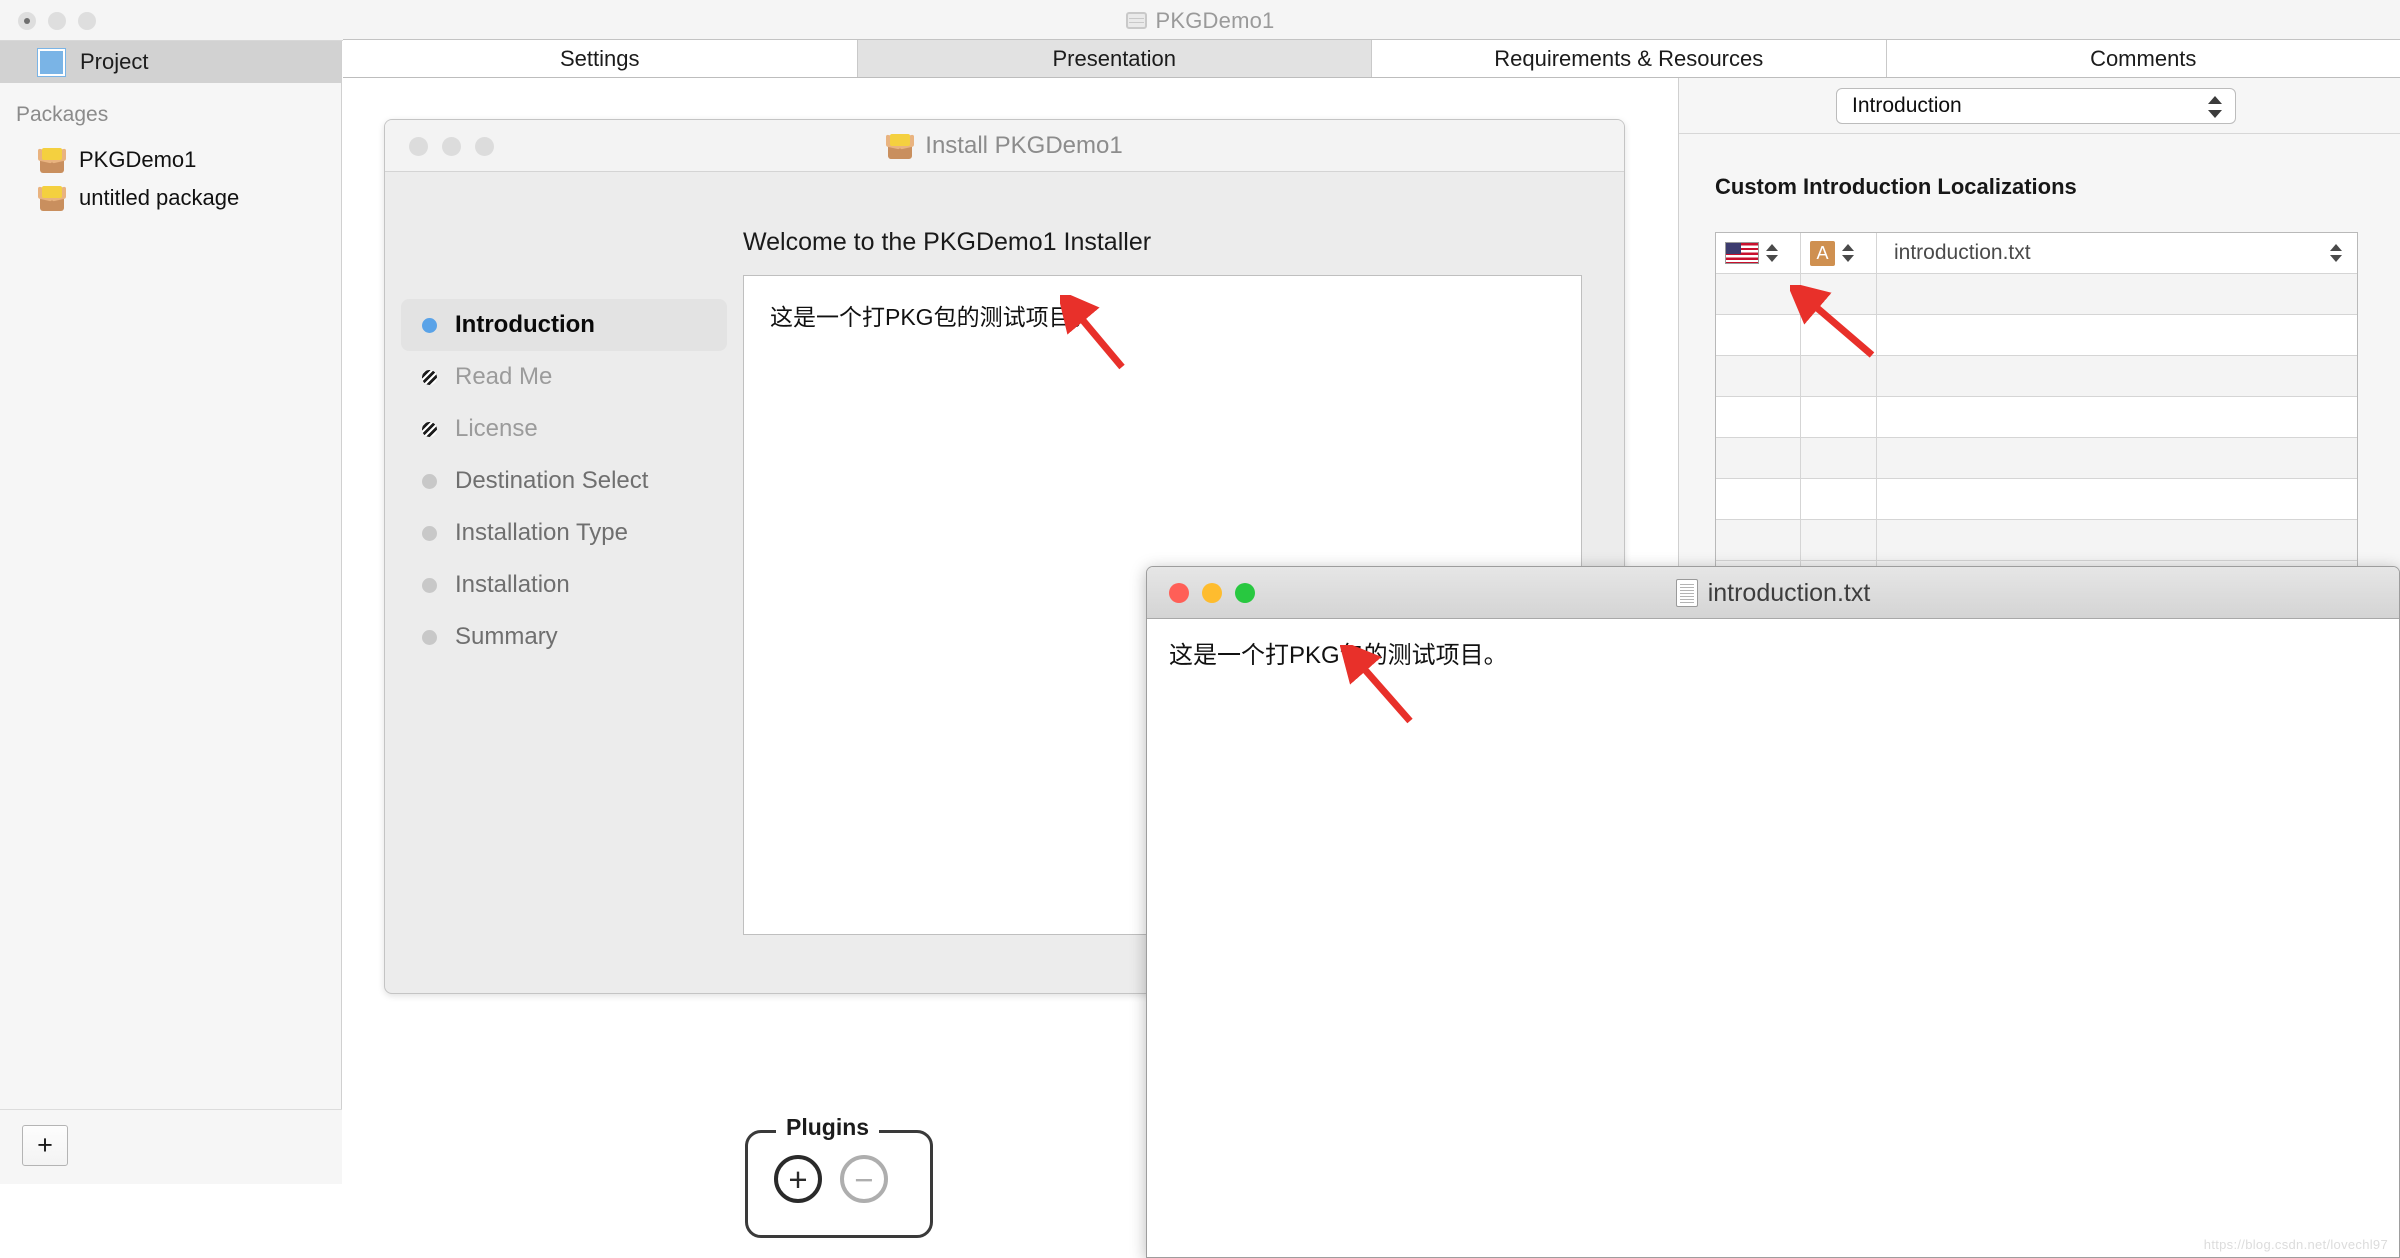 This screenshot has height=1258, width=2400. What do you see at coordinates (1773, 652) in the screenshot?
I see `text-editor-content: 这是一个打PKG包的测试项目。` at bounding box center [1773, 652].